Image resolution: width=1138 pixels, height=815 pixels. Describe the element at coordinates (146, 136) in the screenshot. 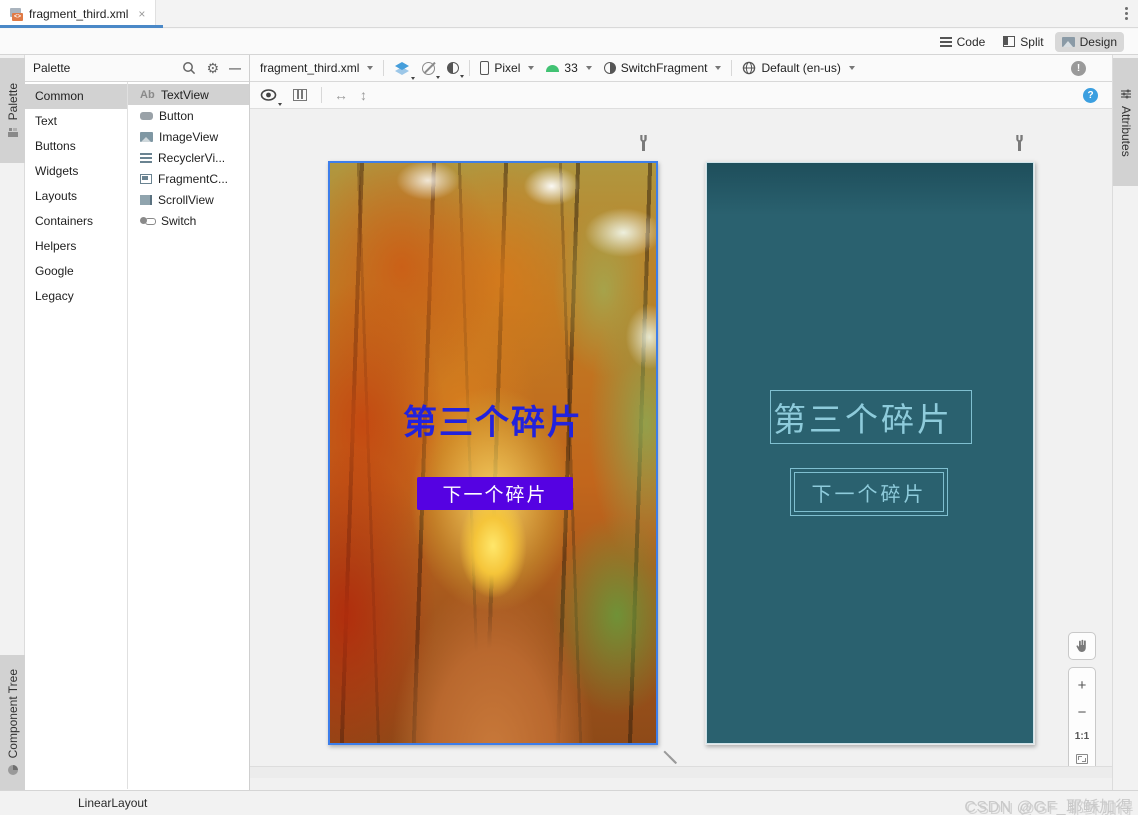

I see `imageview-icon` at that location.